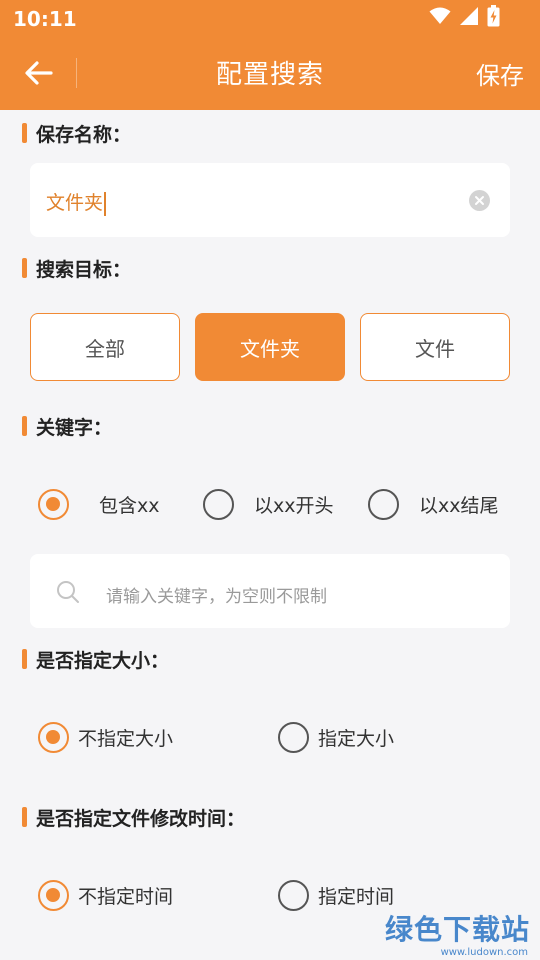 The image size is (540, 960). Describe the element at coordinates (356, 897) in the screenshot. I see `radio-label: 指定时间` at that location.